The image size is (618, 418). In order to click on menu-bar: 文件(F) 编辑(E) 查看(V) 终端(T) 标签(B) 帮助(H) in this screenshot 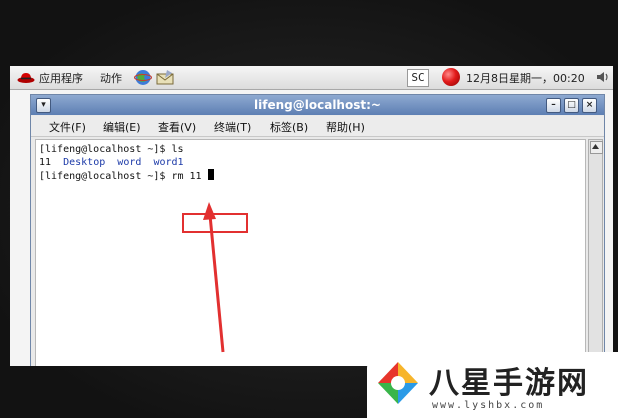, I will do `click(317, 126)`.